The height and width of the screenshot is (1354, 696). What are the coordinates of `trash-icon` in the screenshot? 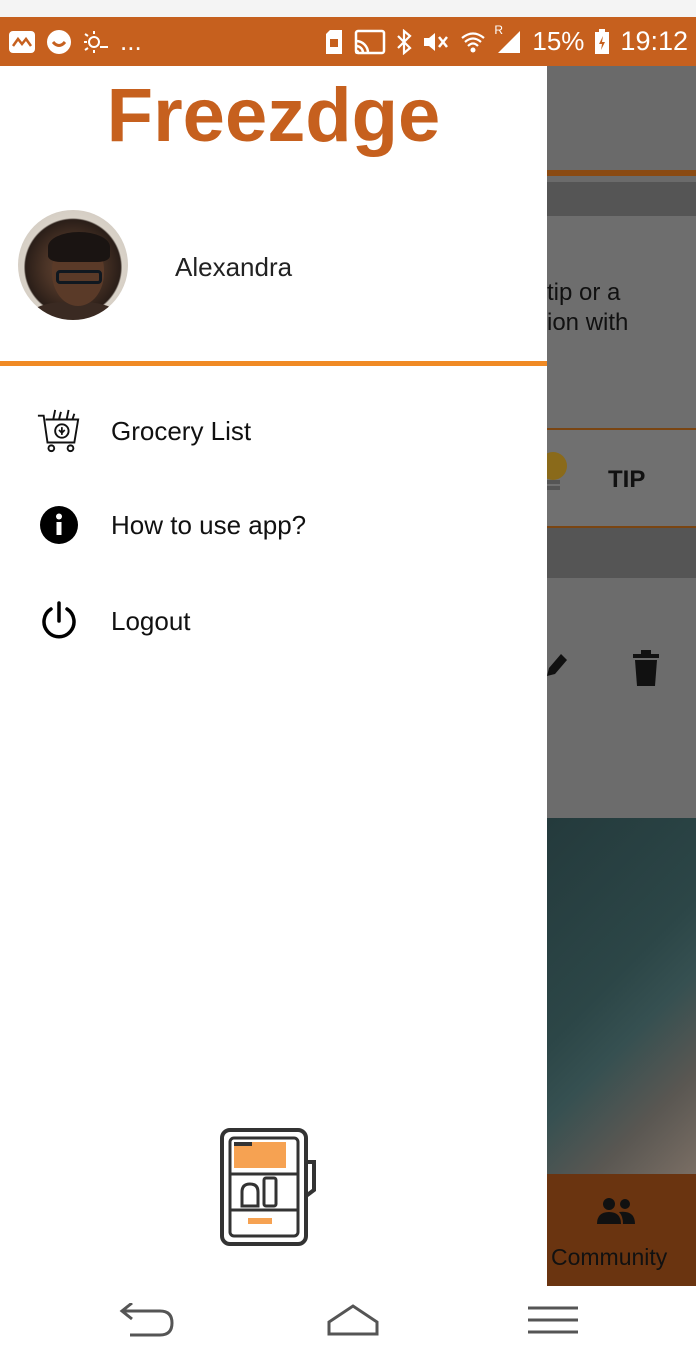 It's located at (646, 670).